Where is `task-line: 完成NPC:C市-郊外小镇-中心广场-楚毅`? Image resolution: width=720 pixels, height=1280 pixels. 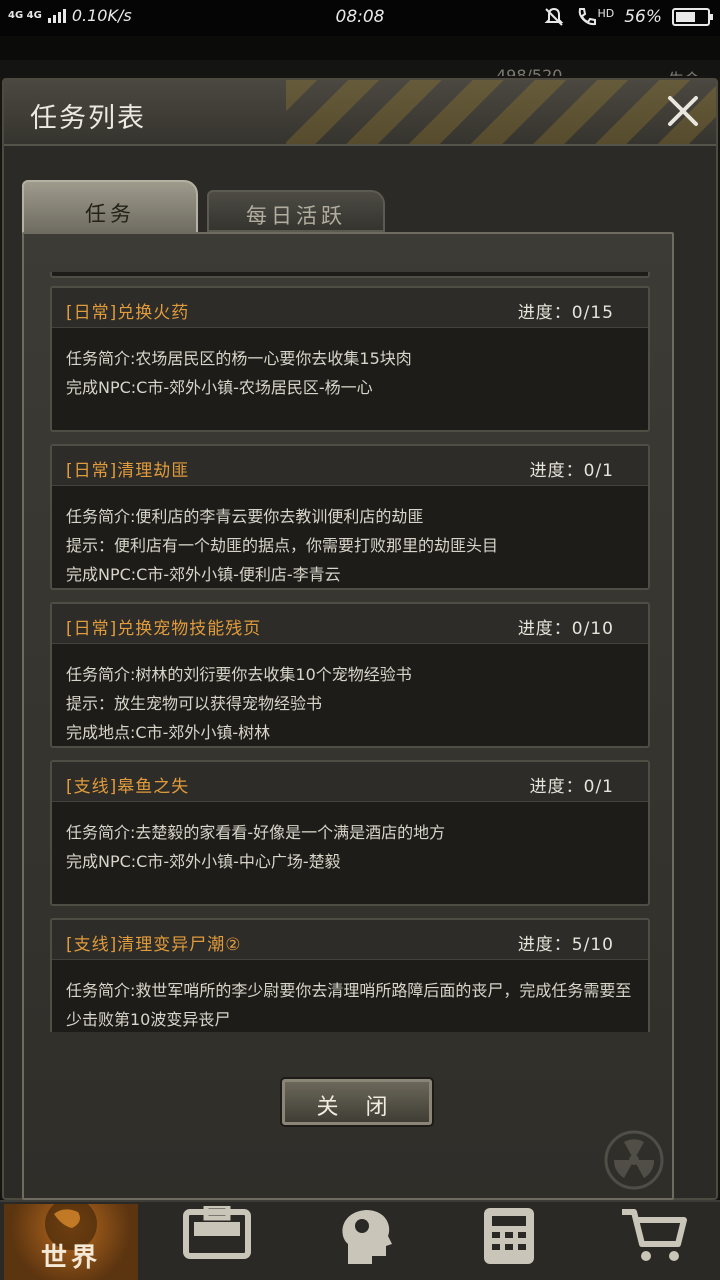 task-line: 完成NPC:C市-郊外小镇-中心广场-楚毅 is located at coordinates (203, 861).